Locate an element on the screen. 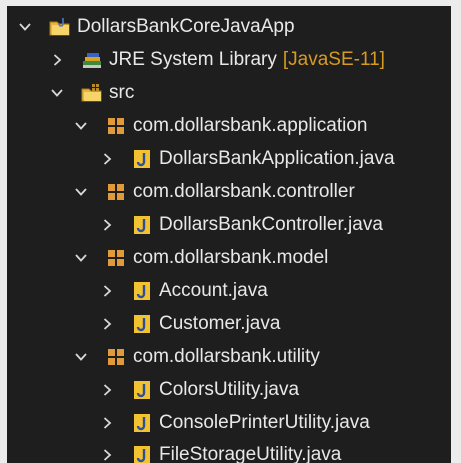 The height and width of the screenshot is (463, 461). library-books-icon is located at coordinates (92, 60).